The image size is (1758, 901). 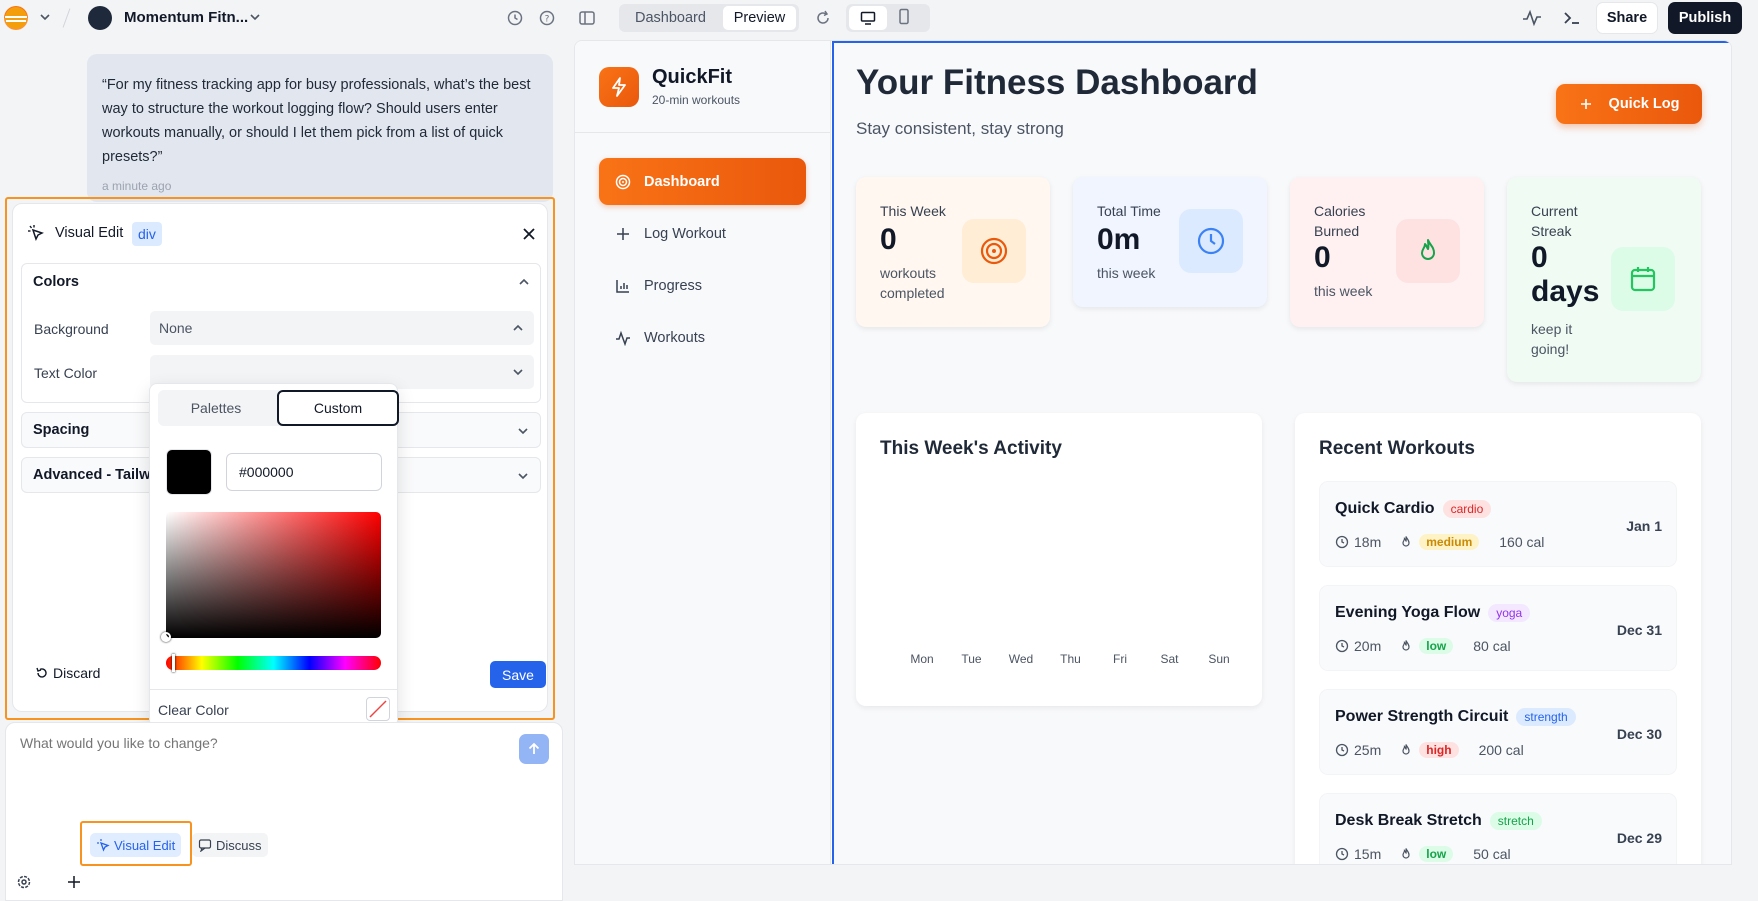 I want to click on project-avatar, so click(x=100, y=18).